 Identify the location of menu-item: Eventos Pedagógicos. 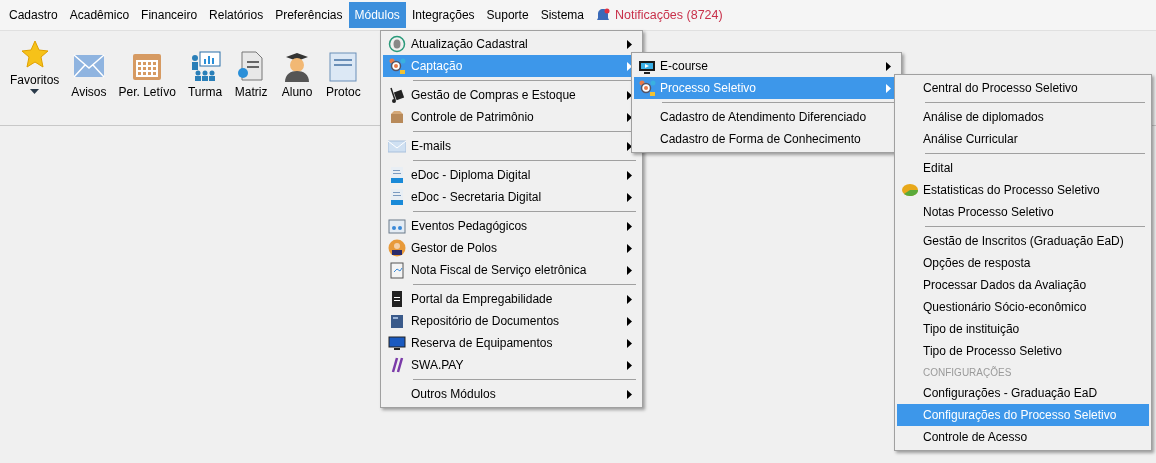
(511, 226).